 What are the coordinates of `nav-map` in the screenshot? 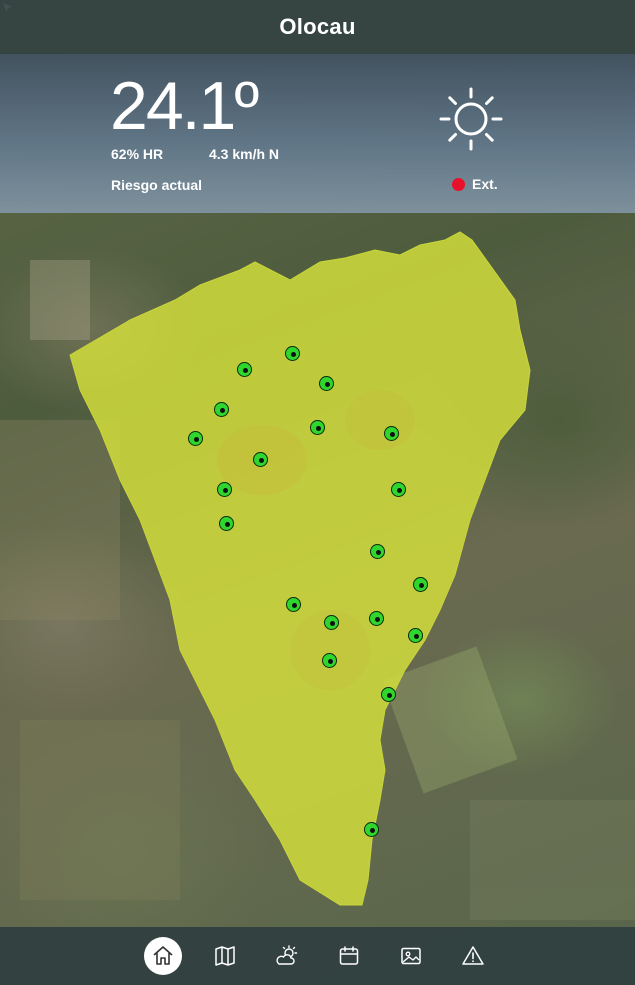 It's located at (225, 956).